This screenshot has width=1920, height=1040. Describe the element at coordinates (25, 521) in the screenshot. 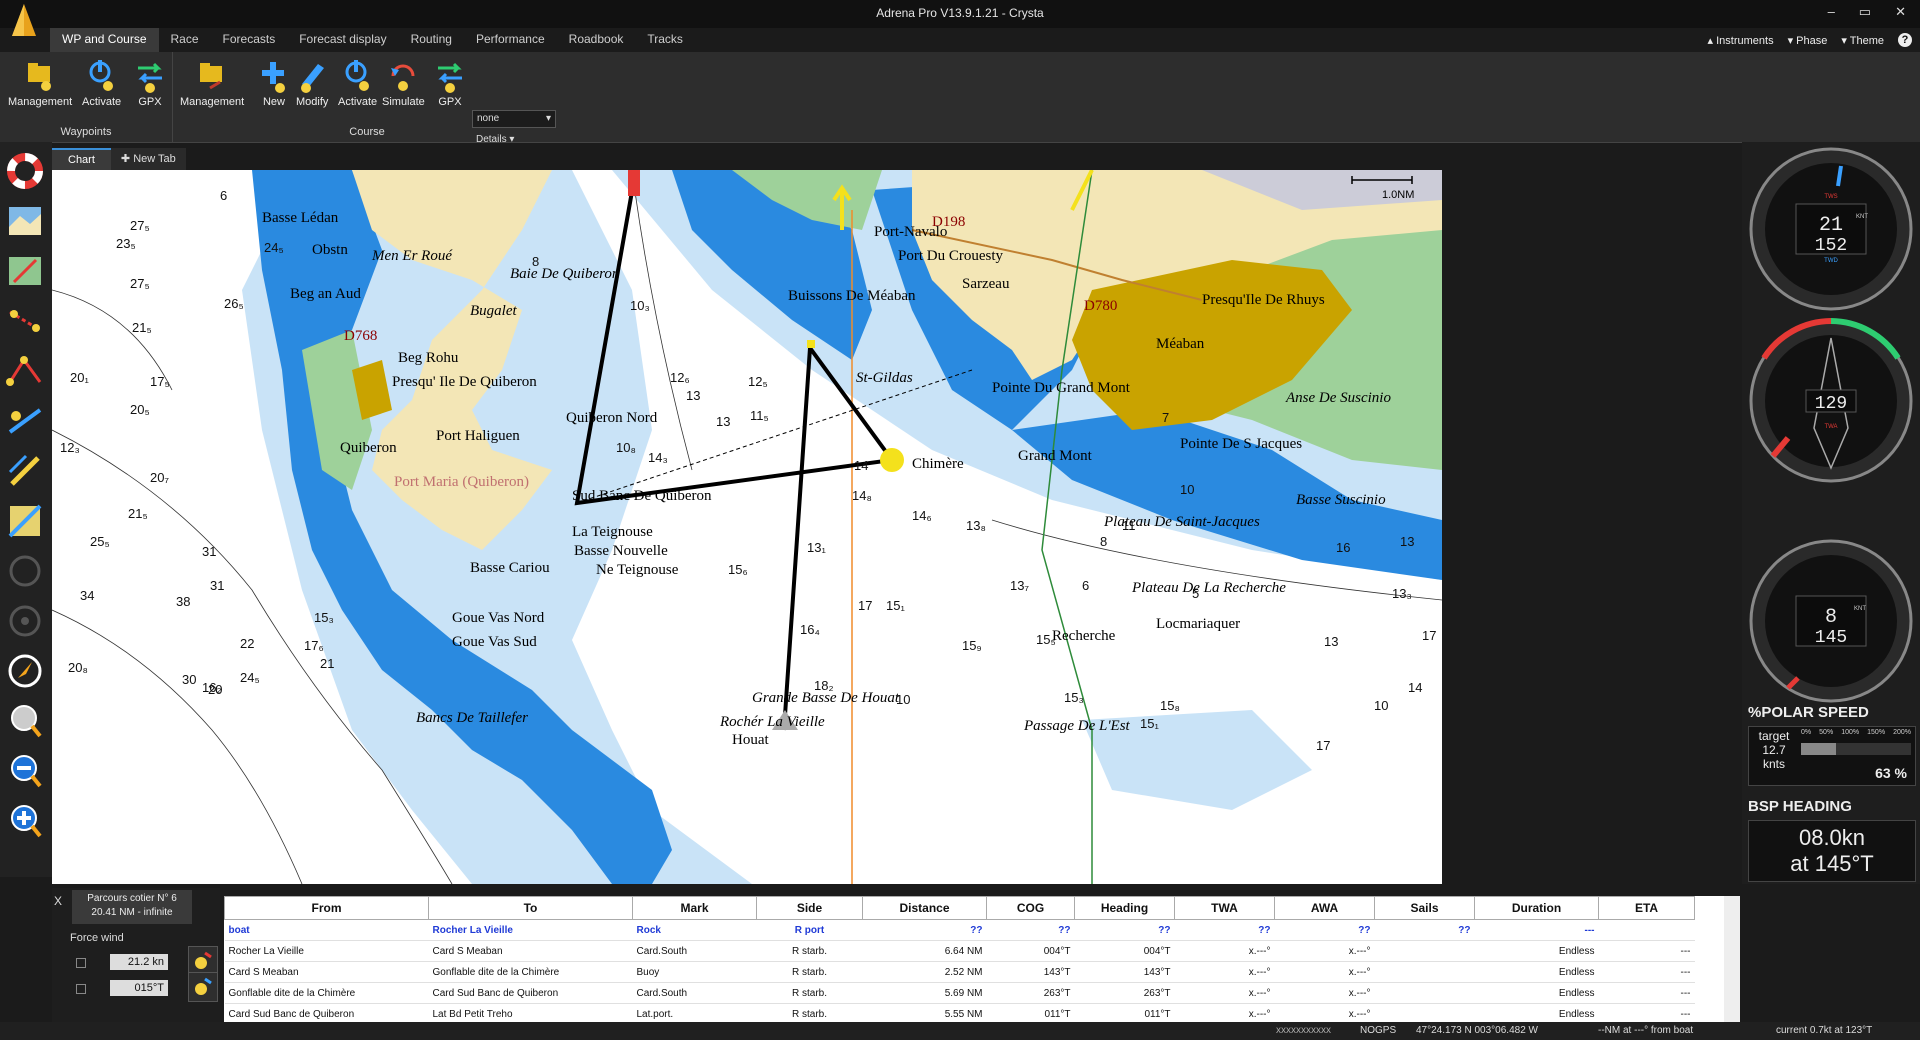

I see `grid-ruler-icon` at that location.